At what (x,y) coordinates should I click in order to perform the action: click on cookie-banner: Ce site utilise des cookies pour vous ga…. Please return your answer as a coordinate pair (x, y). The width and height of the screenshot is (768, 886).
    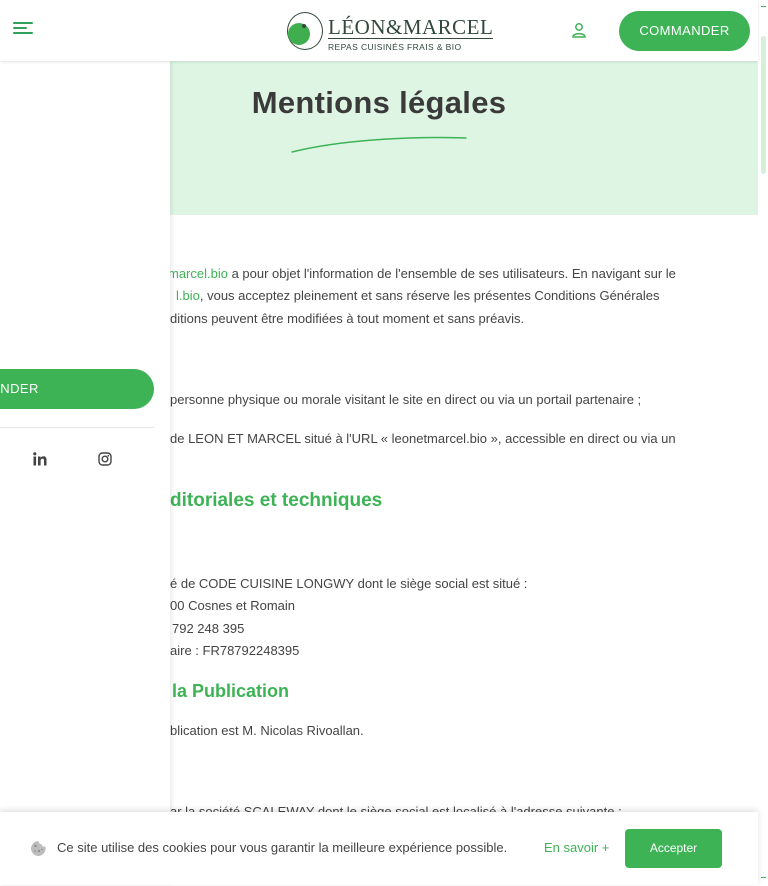
    Looking at the image, I should click on (379, 848).